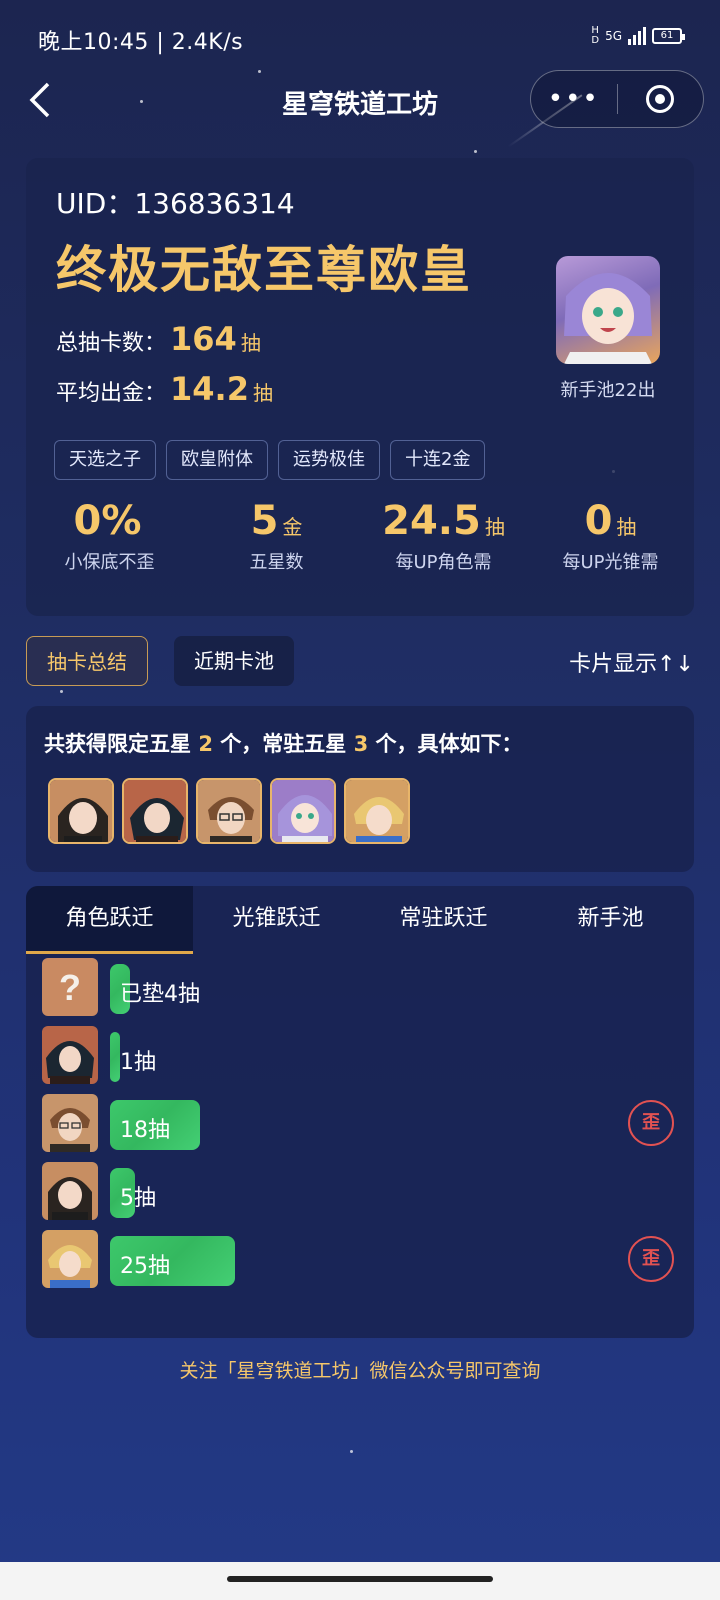  Describe the element at coordinates (631, 662) in the screenshot. I see `card-display-toggle: 卡片显示↑↓` at that location.